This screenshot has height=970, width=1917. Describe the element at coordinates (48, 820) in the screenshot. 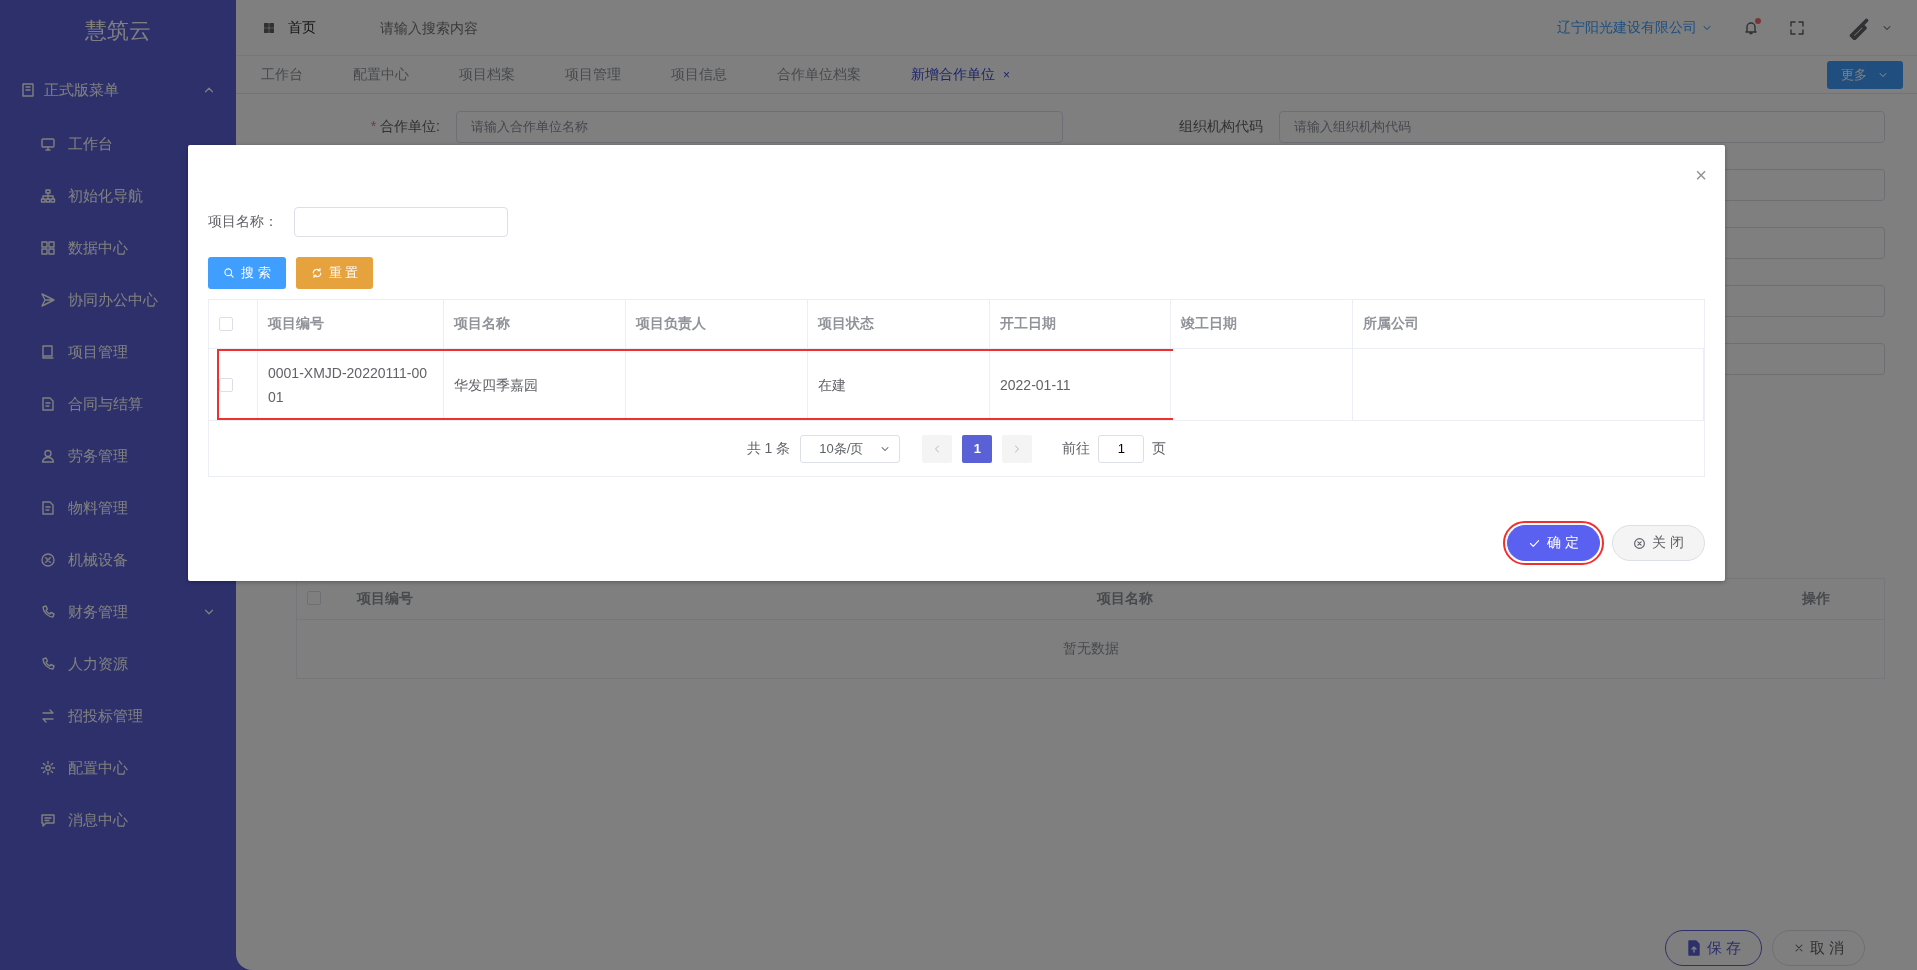

I see `chat-icon` at that location.